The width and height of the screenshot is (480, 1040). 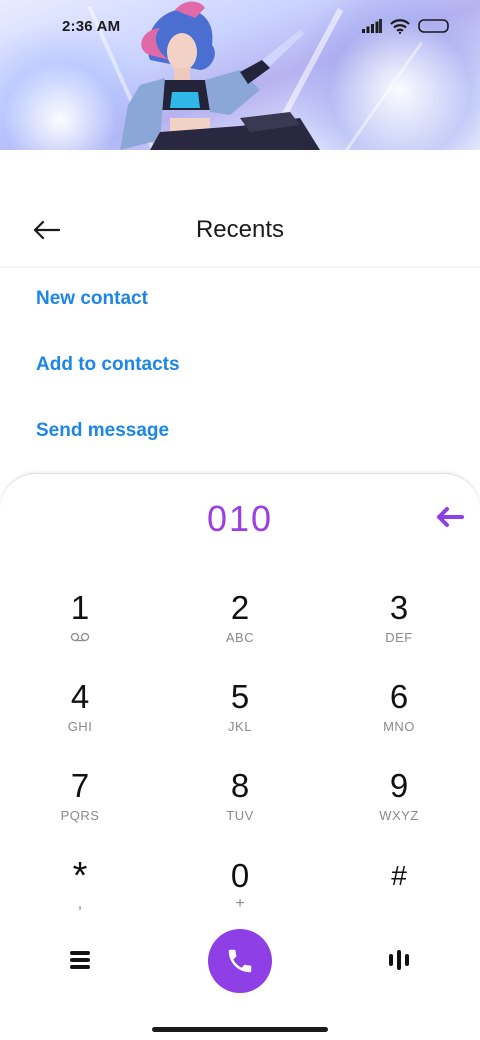 I want to click on key-letters: TUV, so click(x=240, y=815).